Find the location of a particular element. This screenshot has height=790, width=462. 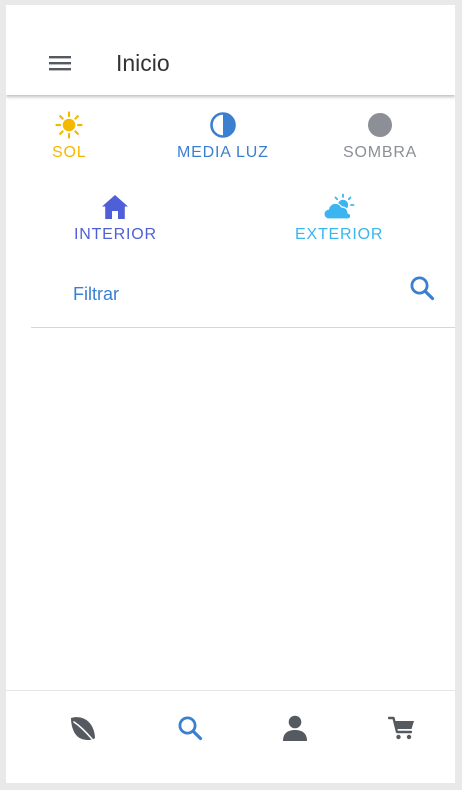

light-filter-row: SOL MEDIA LUZ SOMBRA is located at coordinates (230, 141).